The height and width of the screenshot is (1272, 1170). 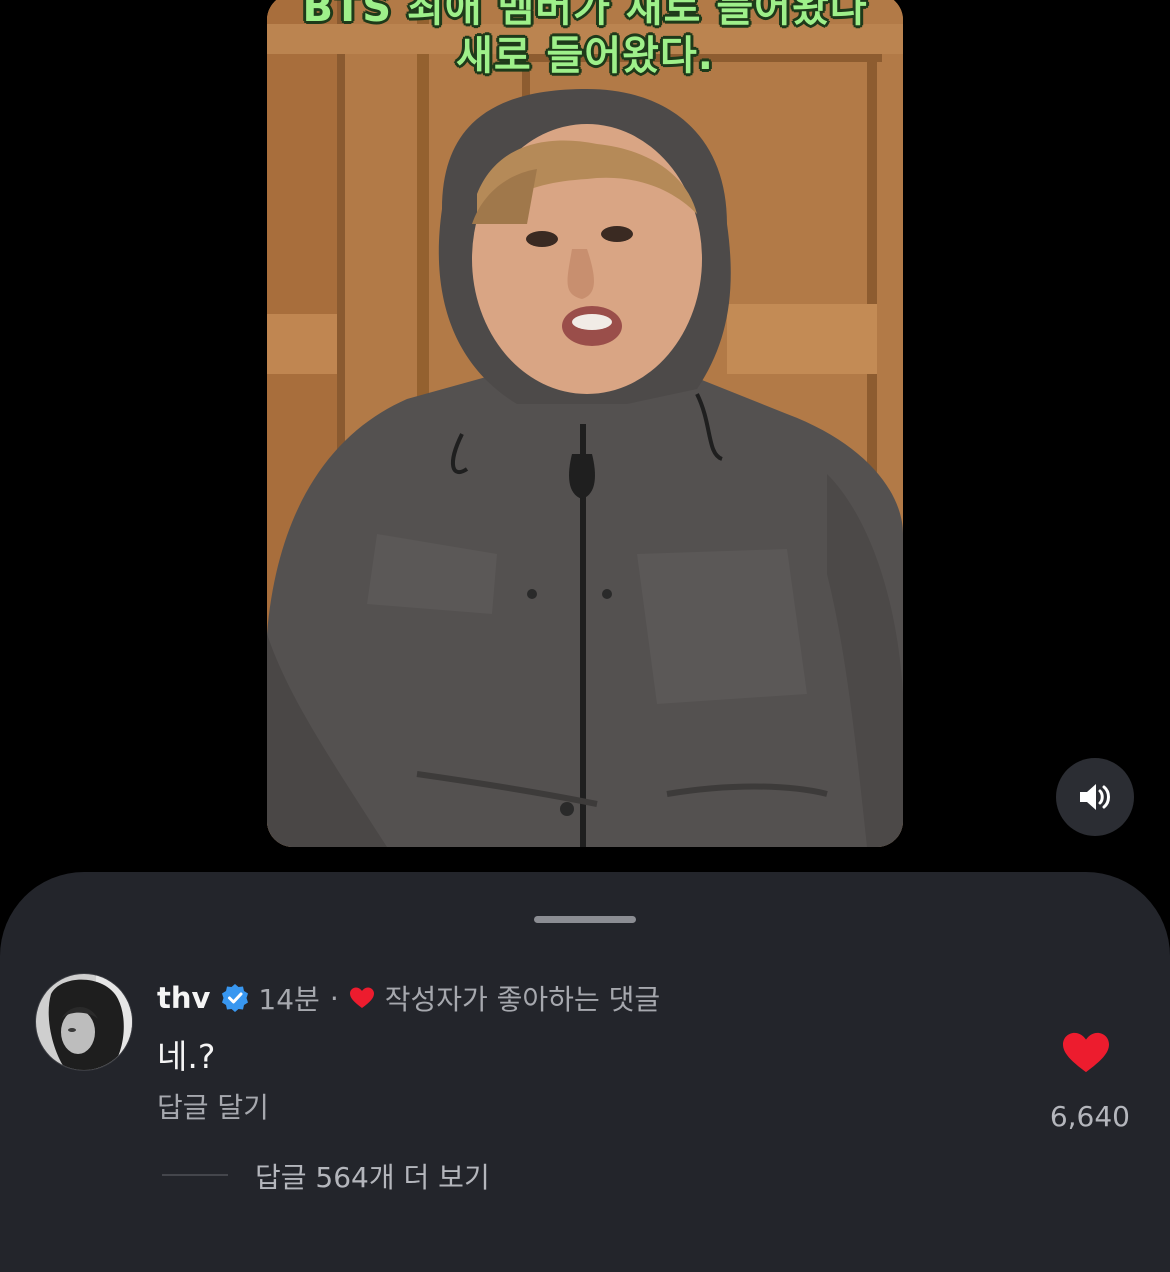 I want to click on speaker-volume-icon, so click(x=1095, y=797).